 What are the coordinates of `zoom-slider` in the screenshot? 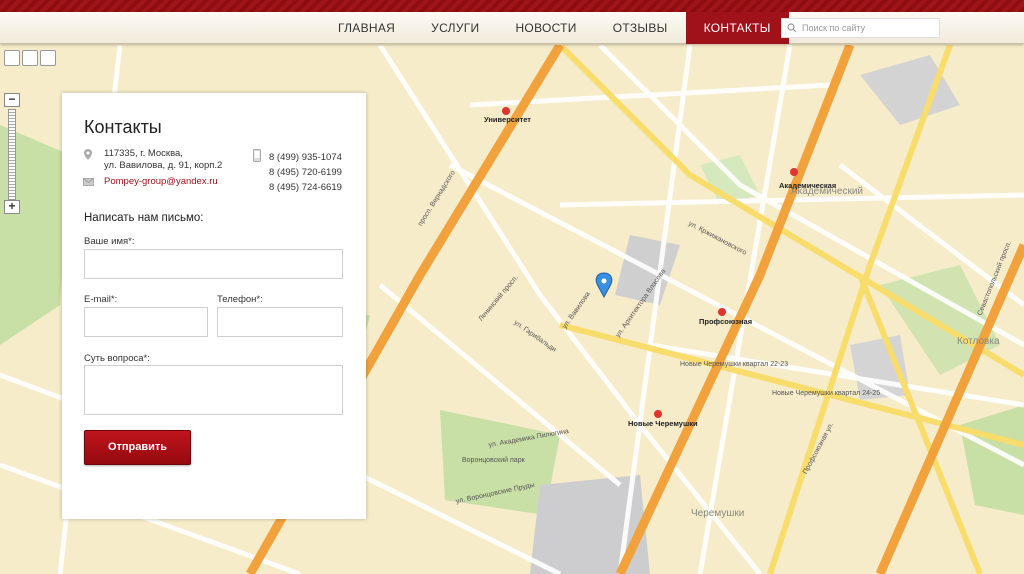 It's located at (12, 154).